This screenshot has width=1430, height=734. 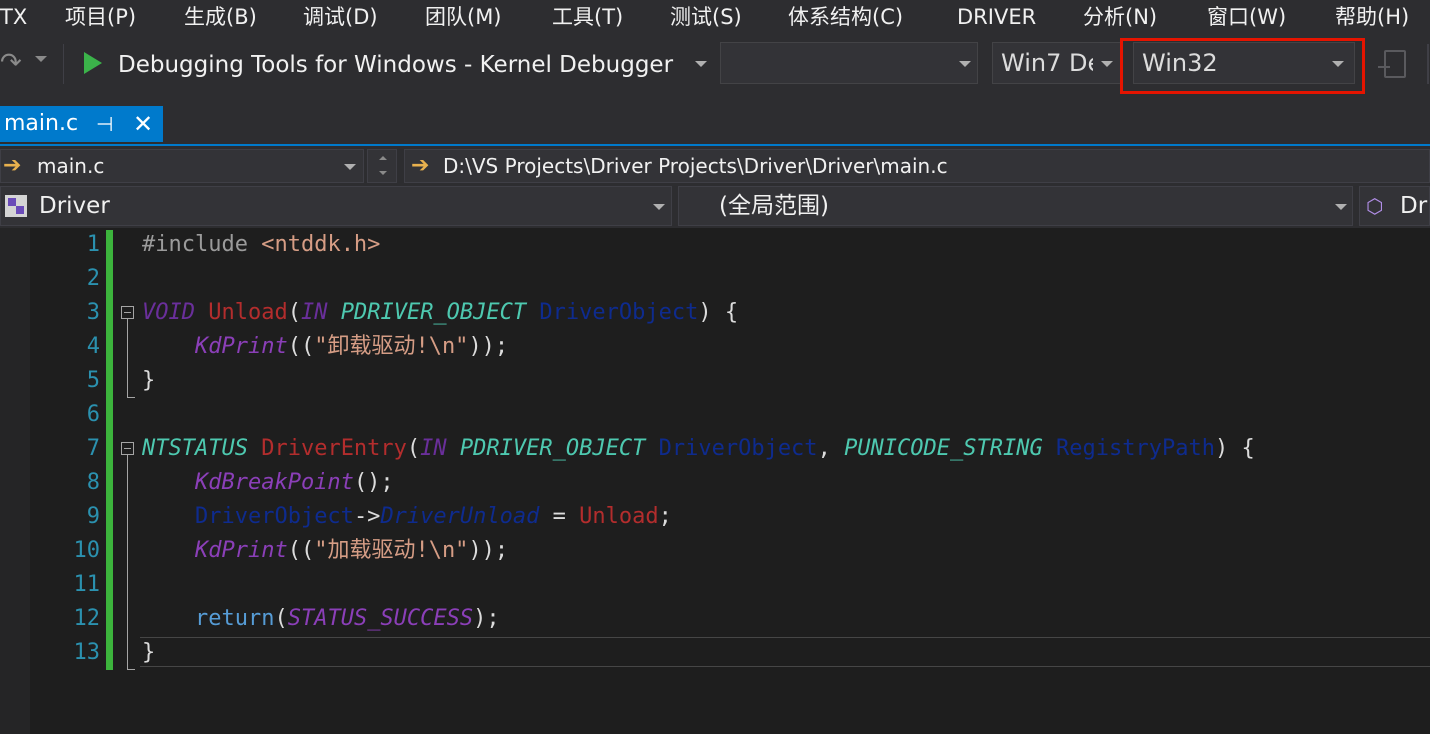 What do you see at coordinates (41, 59) in the screenshot?
I see `redo-dropdown-arrow-icon` at bounding box center [41, 59].